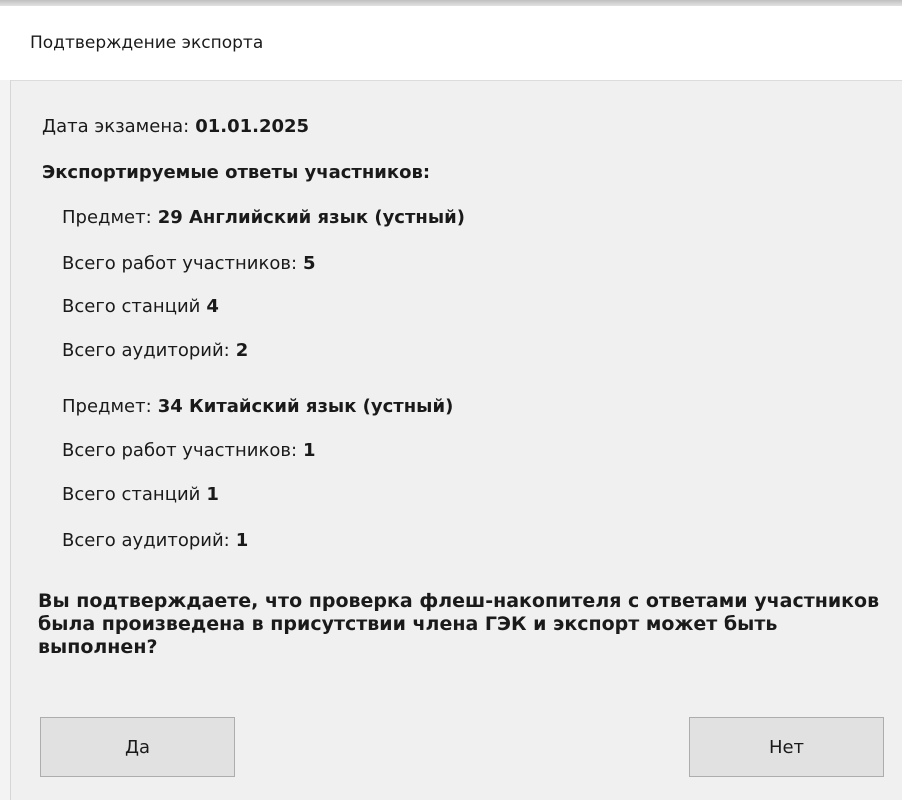  What do you see at coordinates (137, 747) in the screenshot?
I see `yes-button: Да` at bounding box center [137, 747].